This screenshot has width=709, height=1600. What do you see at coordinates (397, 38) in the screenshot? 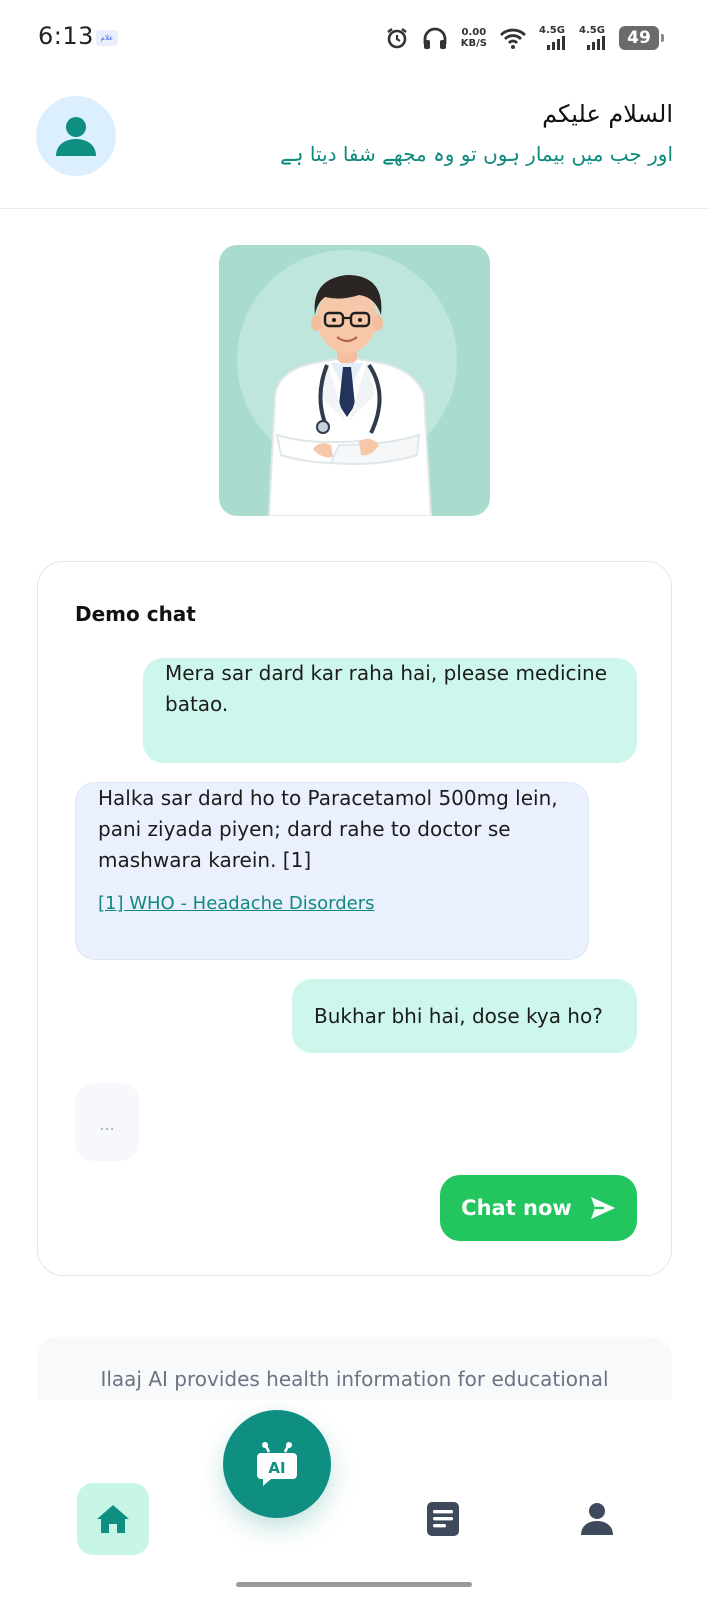
I see `alarm-icon` at bounding box center [397, 38].